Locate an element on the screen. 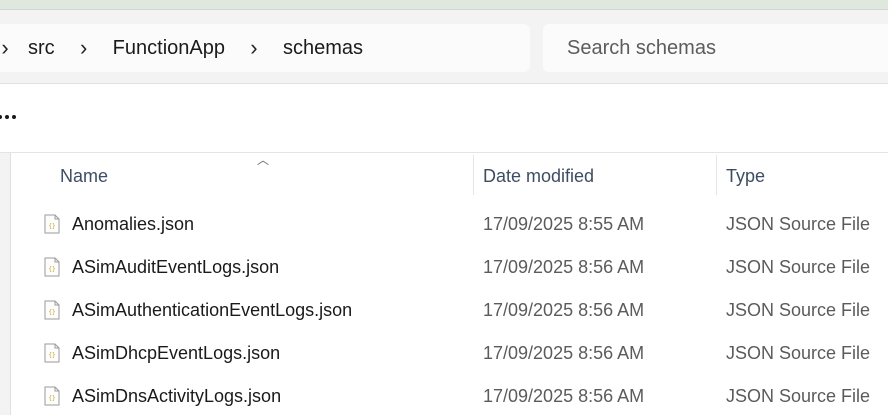 Image resolution: width=888 pixels, height=418 pixels. file-name: Anomalies.json is located at coordinates (119, 224).